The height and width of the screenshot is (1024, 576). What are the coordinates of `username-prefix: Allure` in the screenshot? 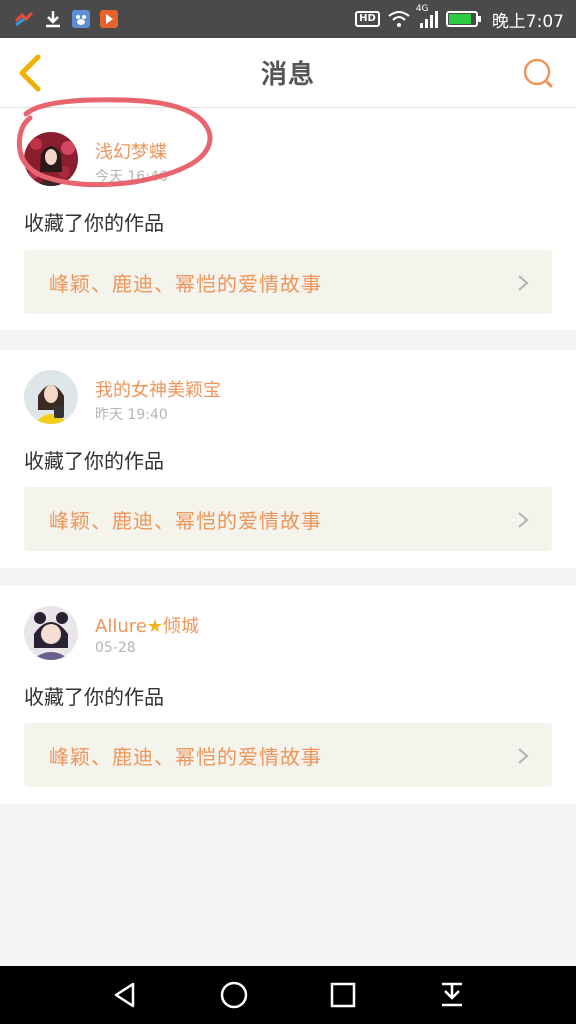 It's located at (121, 626).